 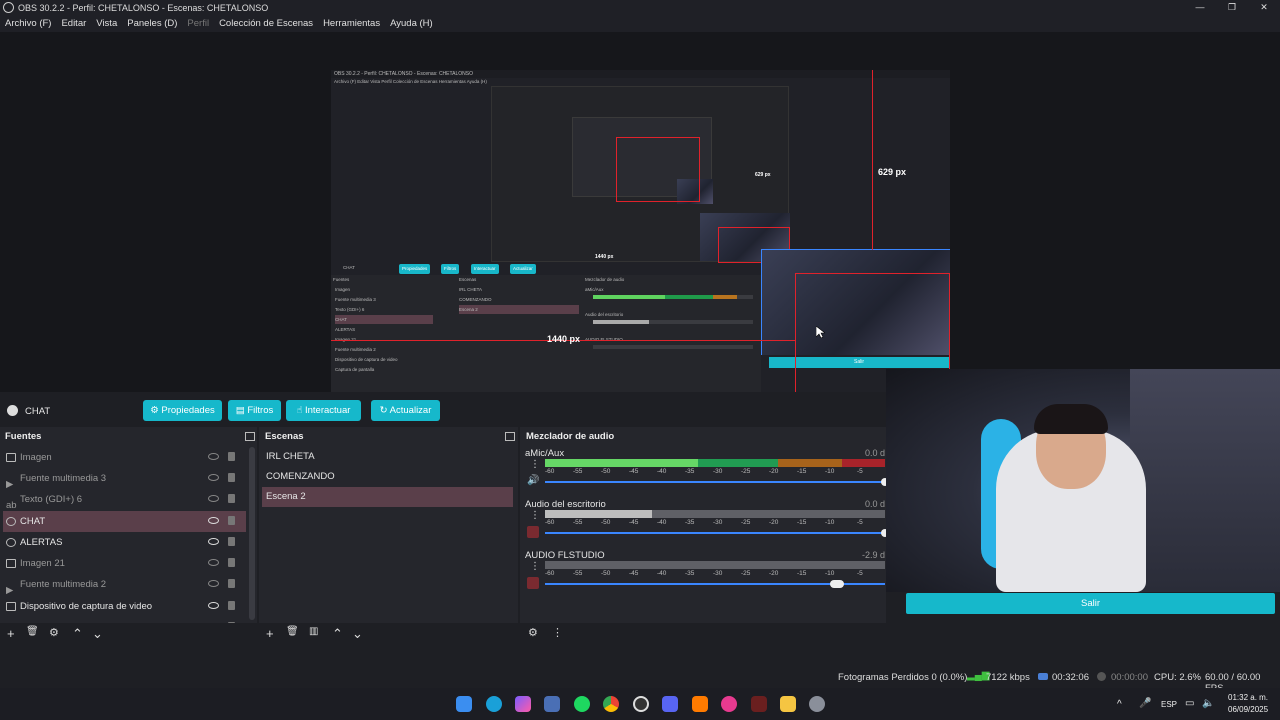 What do you see at coordinates (1232, 7) in the screenshot?
I see `maximize-button: ❐` at bounding box center [1232, 7].